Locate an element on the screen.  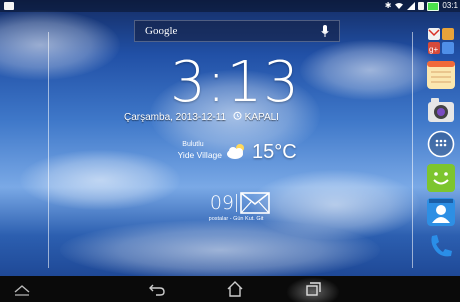
all-apps-icon is located at coordinates (441, 144).